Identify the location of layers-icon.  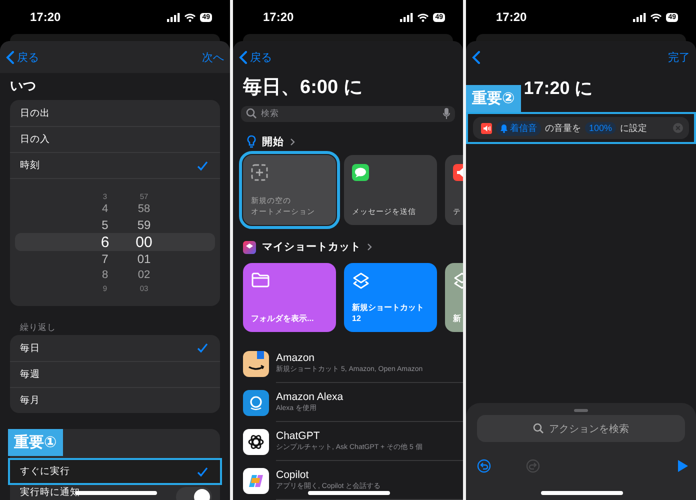
(361, 281).